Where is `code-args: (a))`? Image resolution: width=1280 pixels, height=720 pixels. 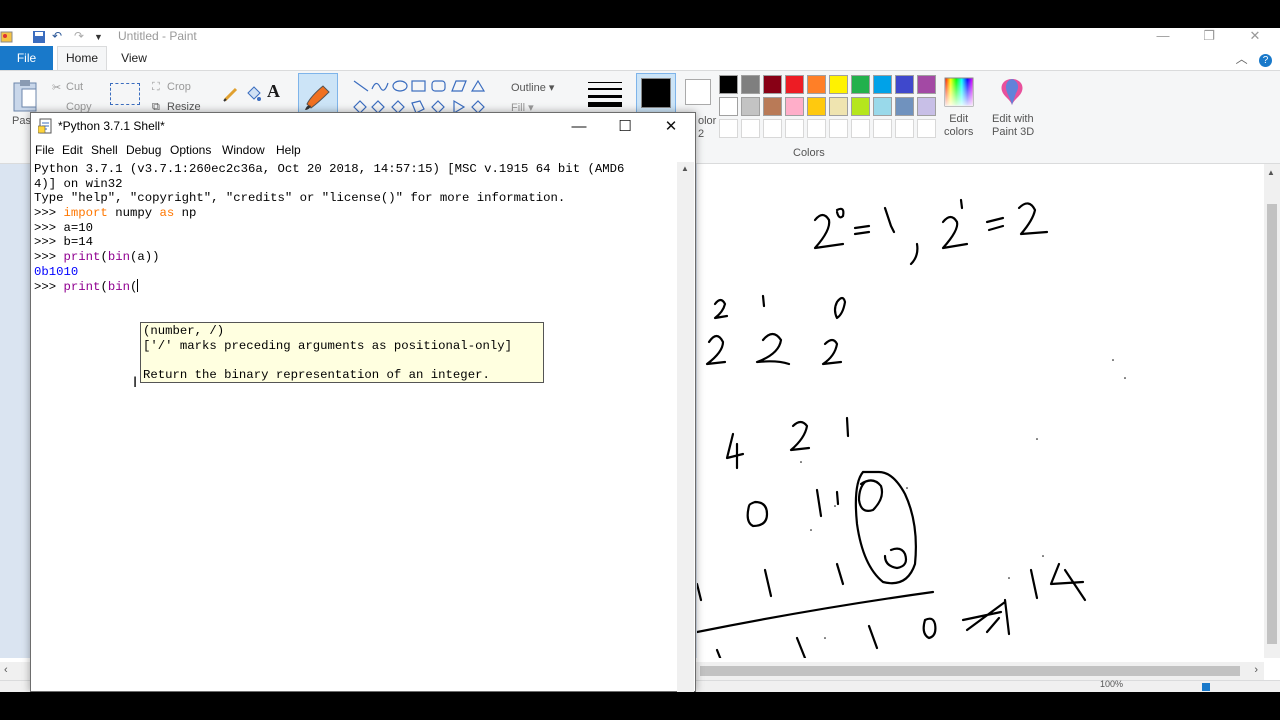
code-args: (a)) is located at coordinates (144, 256).